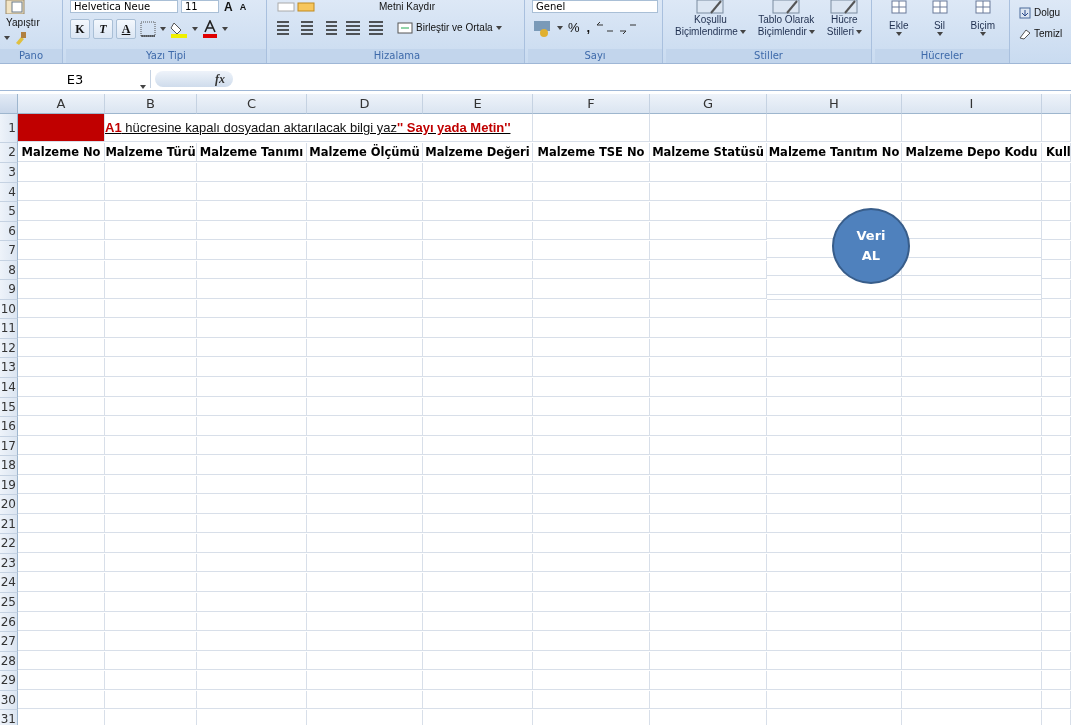  I want to click on outdent-icon, so click(376, 28).